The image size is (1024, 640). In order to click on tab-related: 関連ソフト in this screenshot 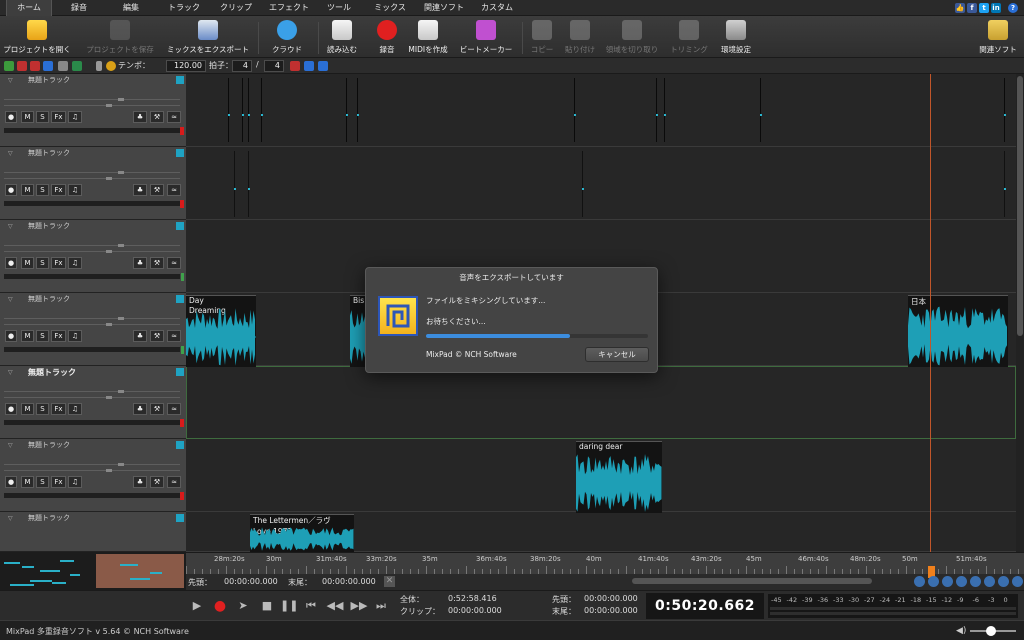, I will do `click(444, 8)`.